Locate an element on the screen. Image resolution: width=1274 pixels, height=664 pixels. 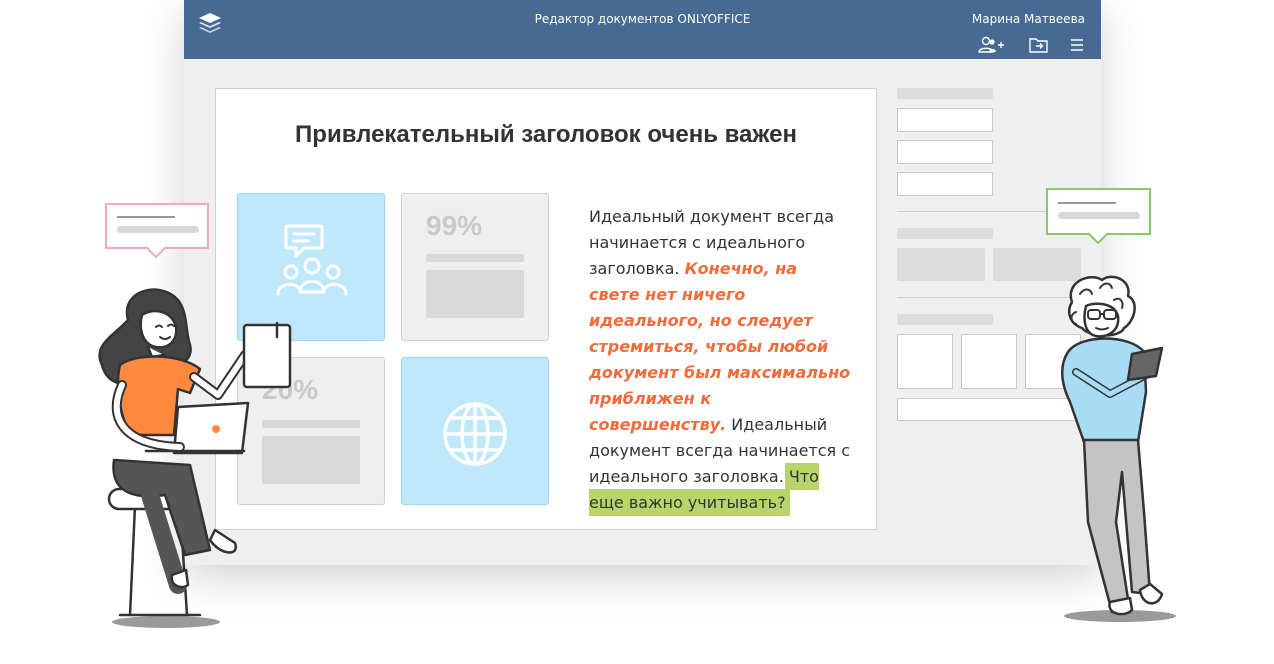
tile-globe is located at coordinates (475, 431).